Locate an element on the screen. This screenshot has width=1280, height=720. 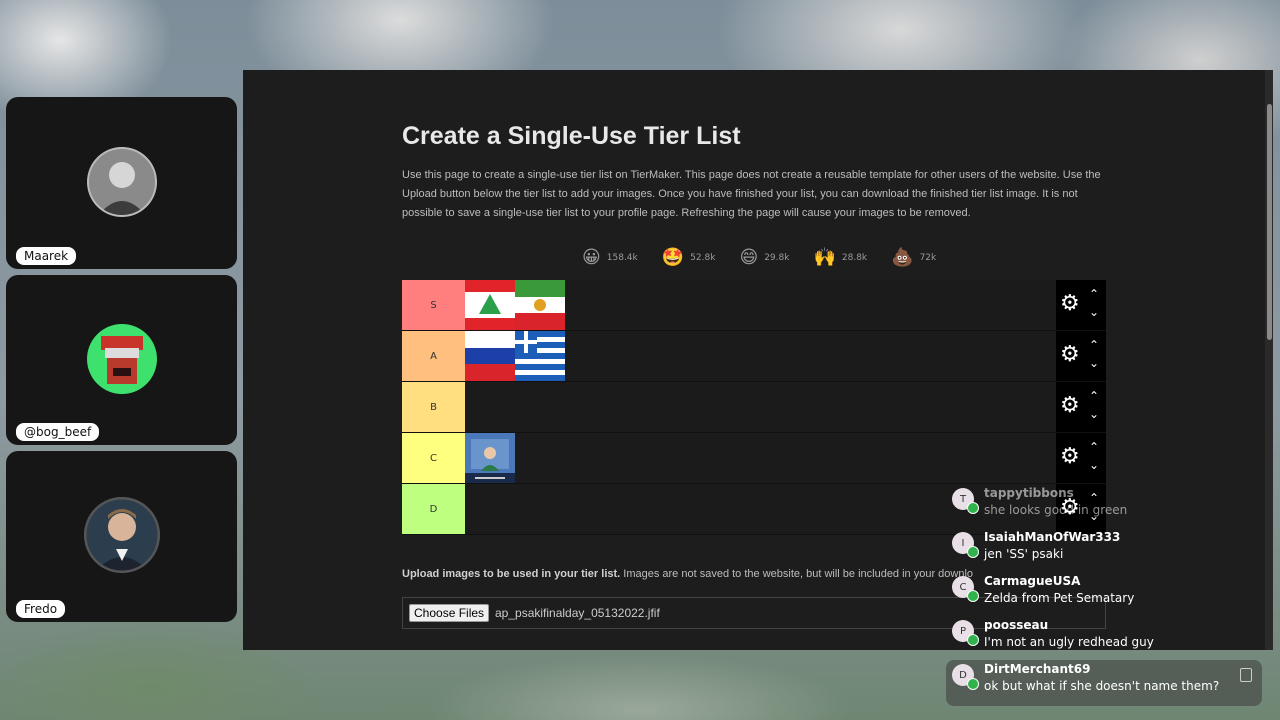
scrollbar is located at coordinates (1269, 360).